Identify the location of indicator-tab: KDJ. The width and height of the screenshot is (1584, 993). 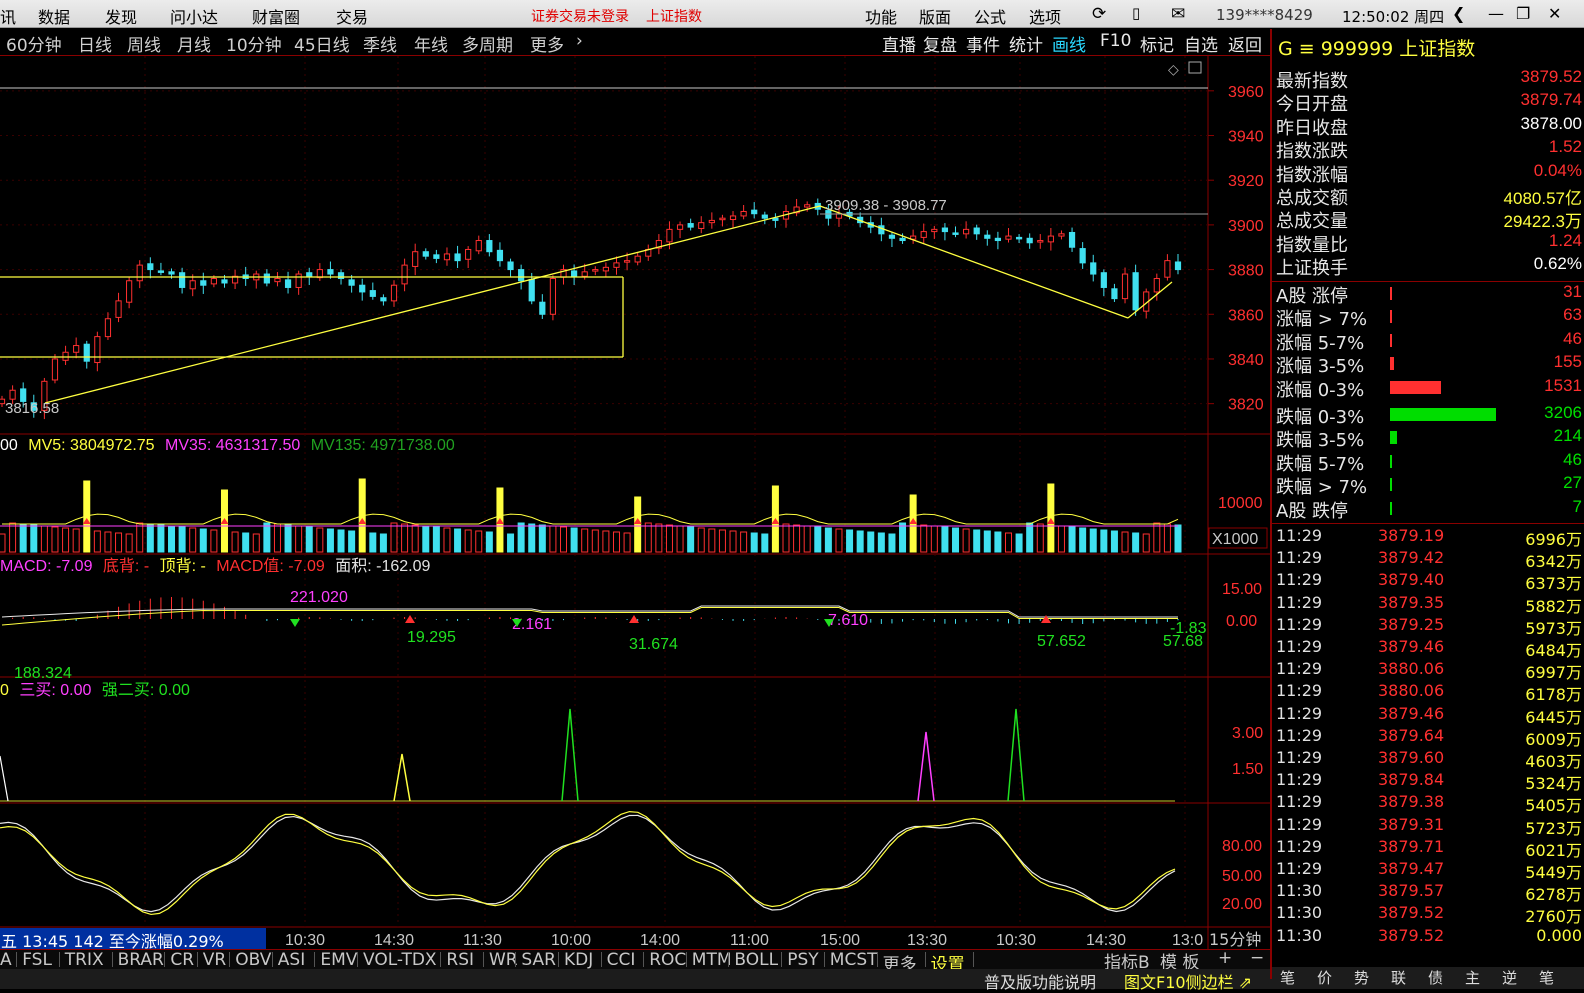
(578, 960).